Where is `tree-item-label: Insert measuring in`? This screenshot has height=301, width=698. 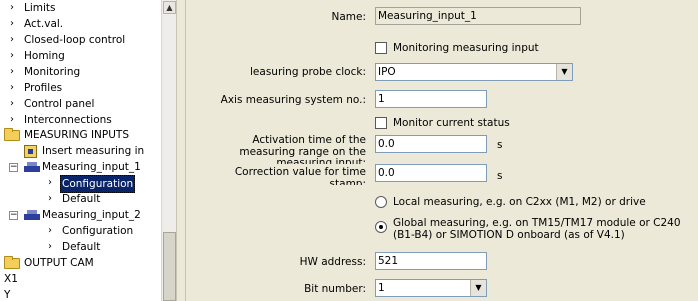
tree-item-label: Insert measuring in is located at coordinates (93, 151).